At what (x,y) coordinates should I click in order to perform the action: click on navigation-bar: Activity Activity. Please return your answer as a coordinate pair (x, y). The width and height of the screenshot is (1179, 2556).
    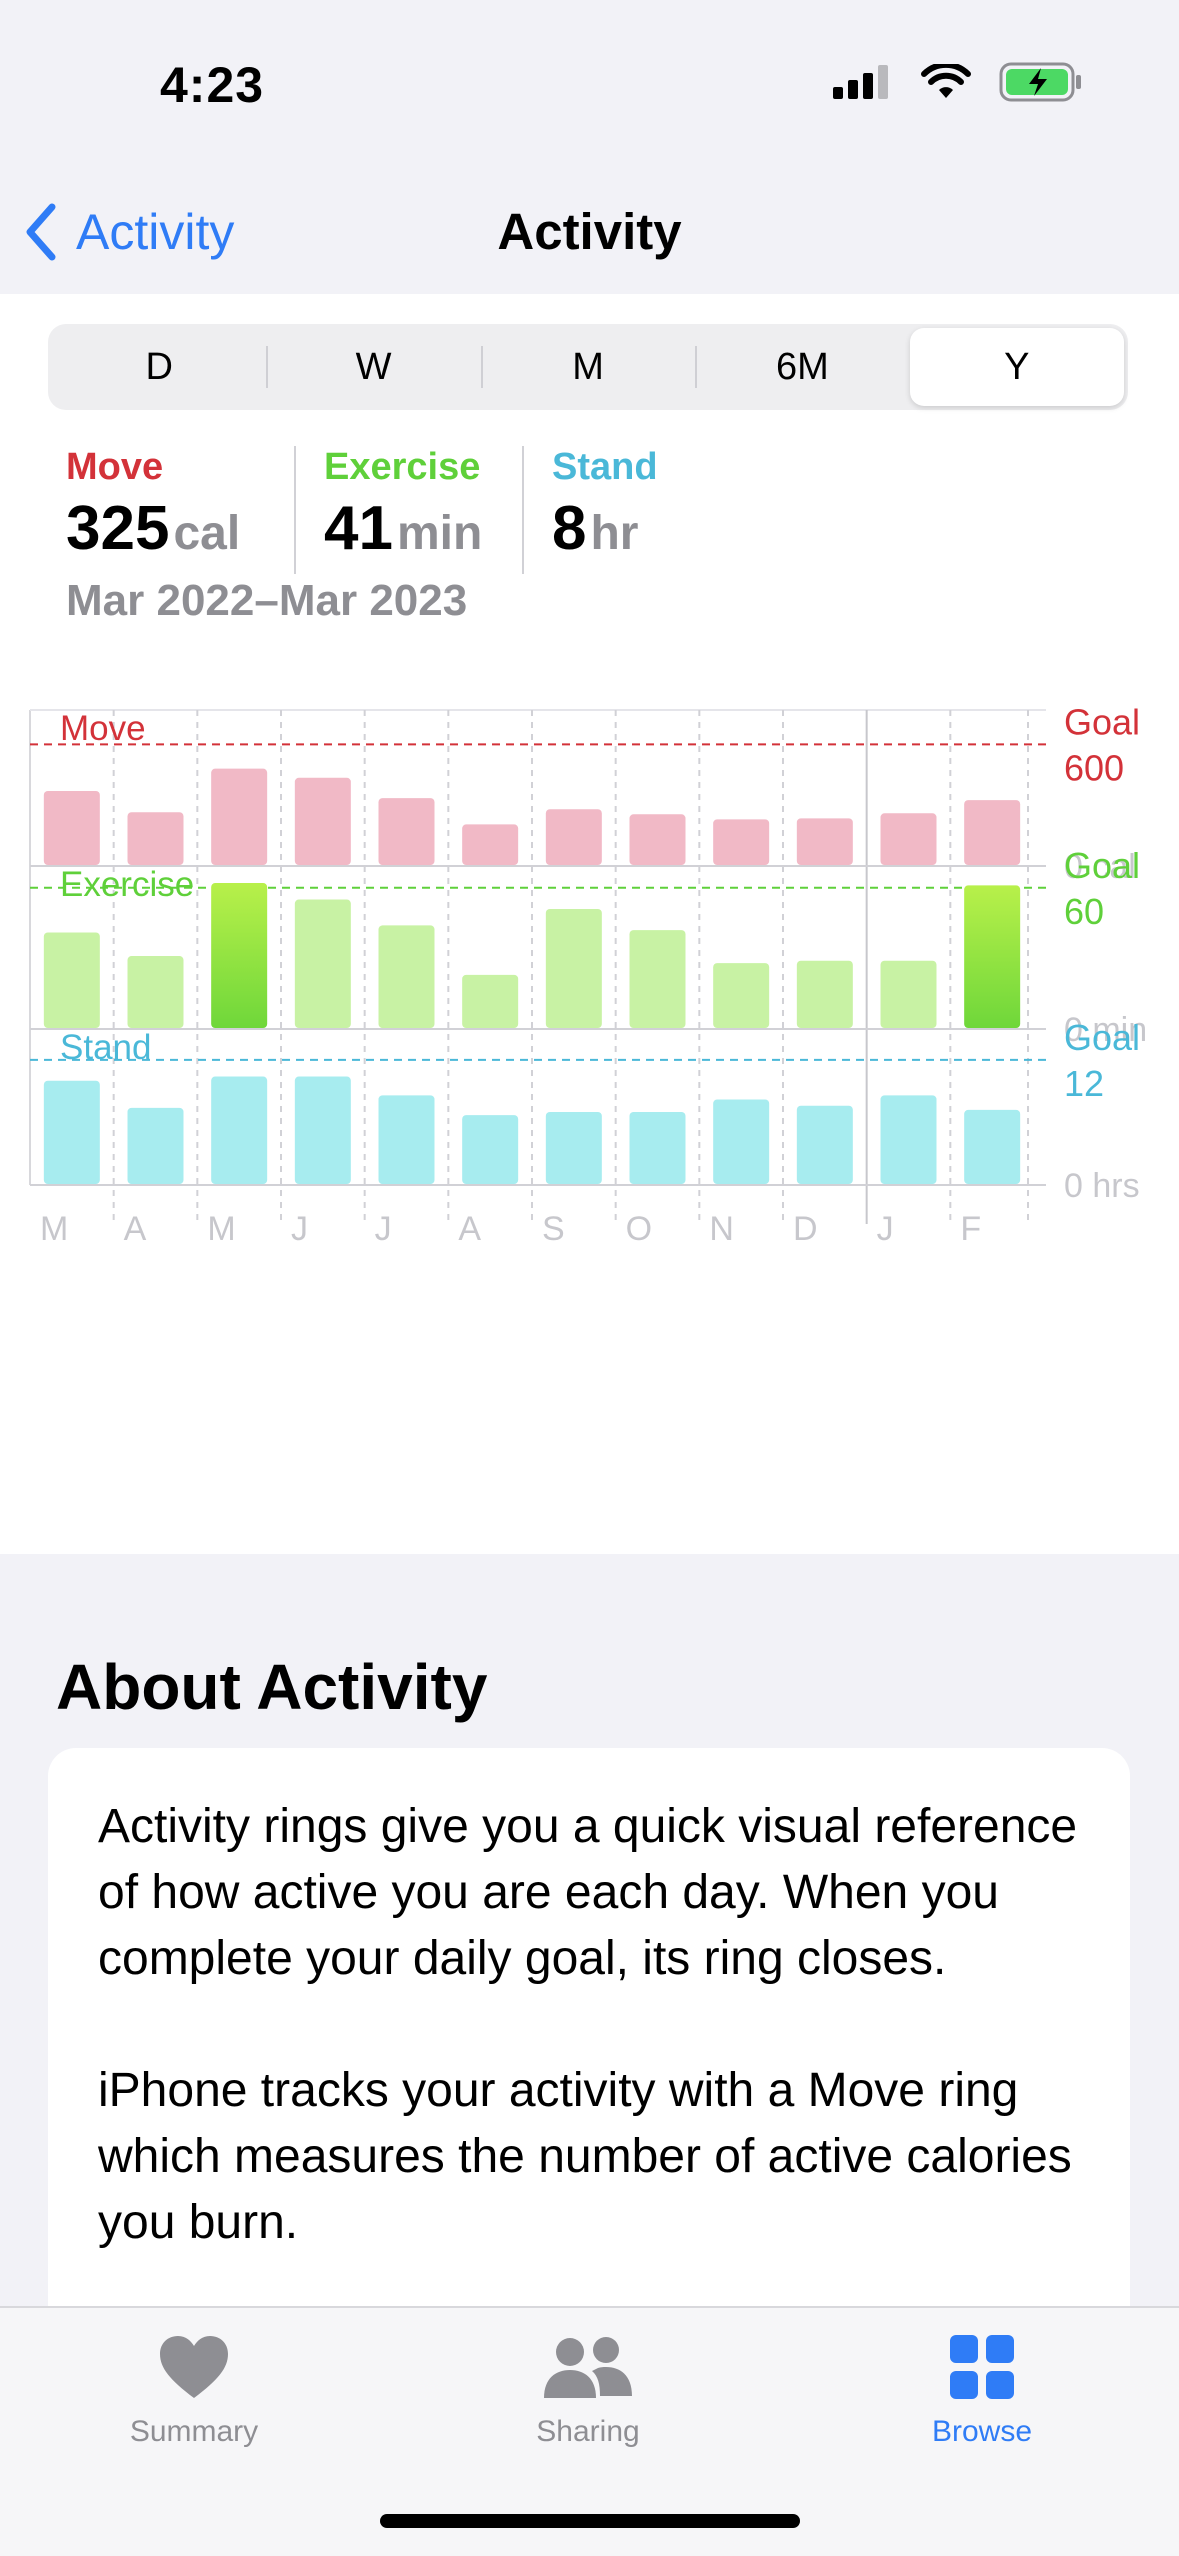
    Looking at the image, I should click on (589, 232).